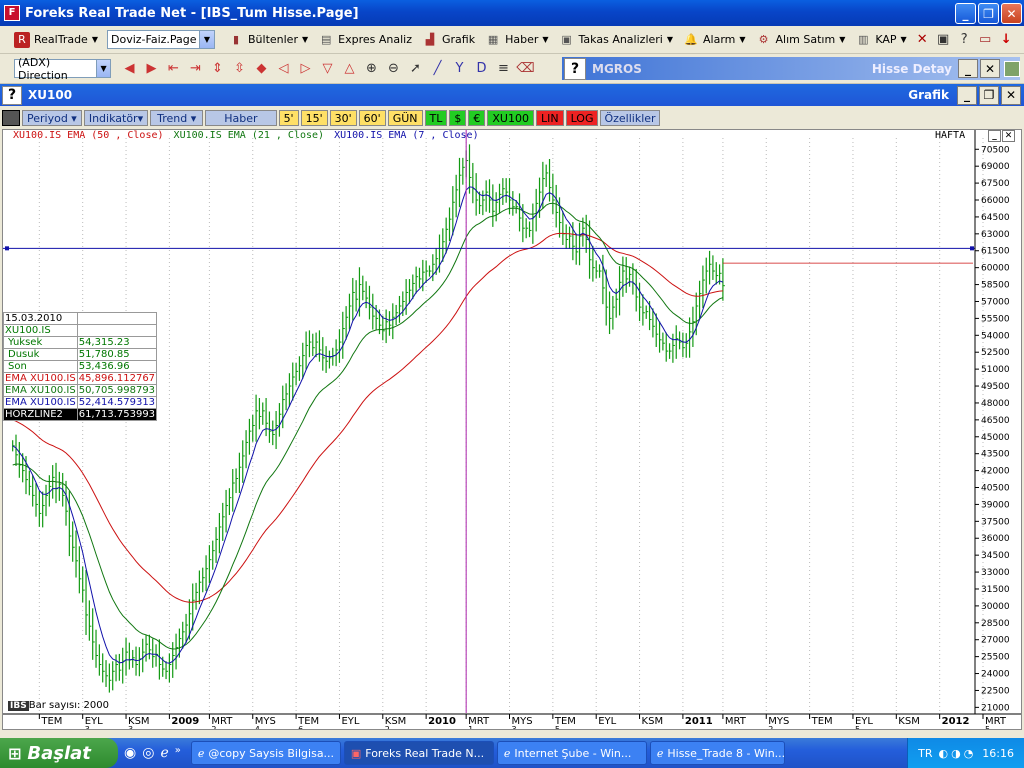 The height and width of the screenshot is (768, 1024). What do you see at coordinates (994, 136) in the screenshot?
I see `subchart-min-button: _` at bounding box center [994, 136].